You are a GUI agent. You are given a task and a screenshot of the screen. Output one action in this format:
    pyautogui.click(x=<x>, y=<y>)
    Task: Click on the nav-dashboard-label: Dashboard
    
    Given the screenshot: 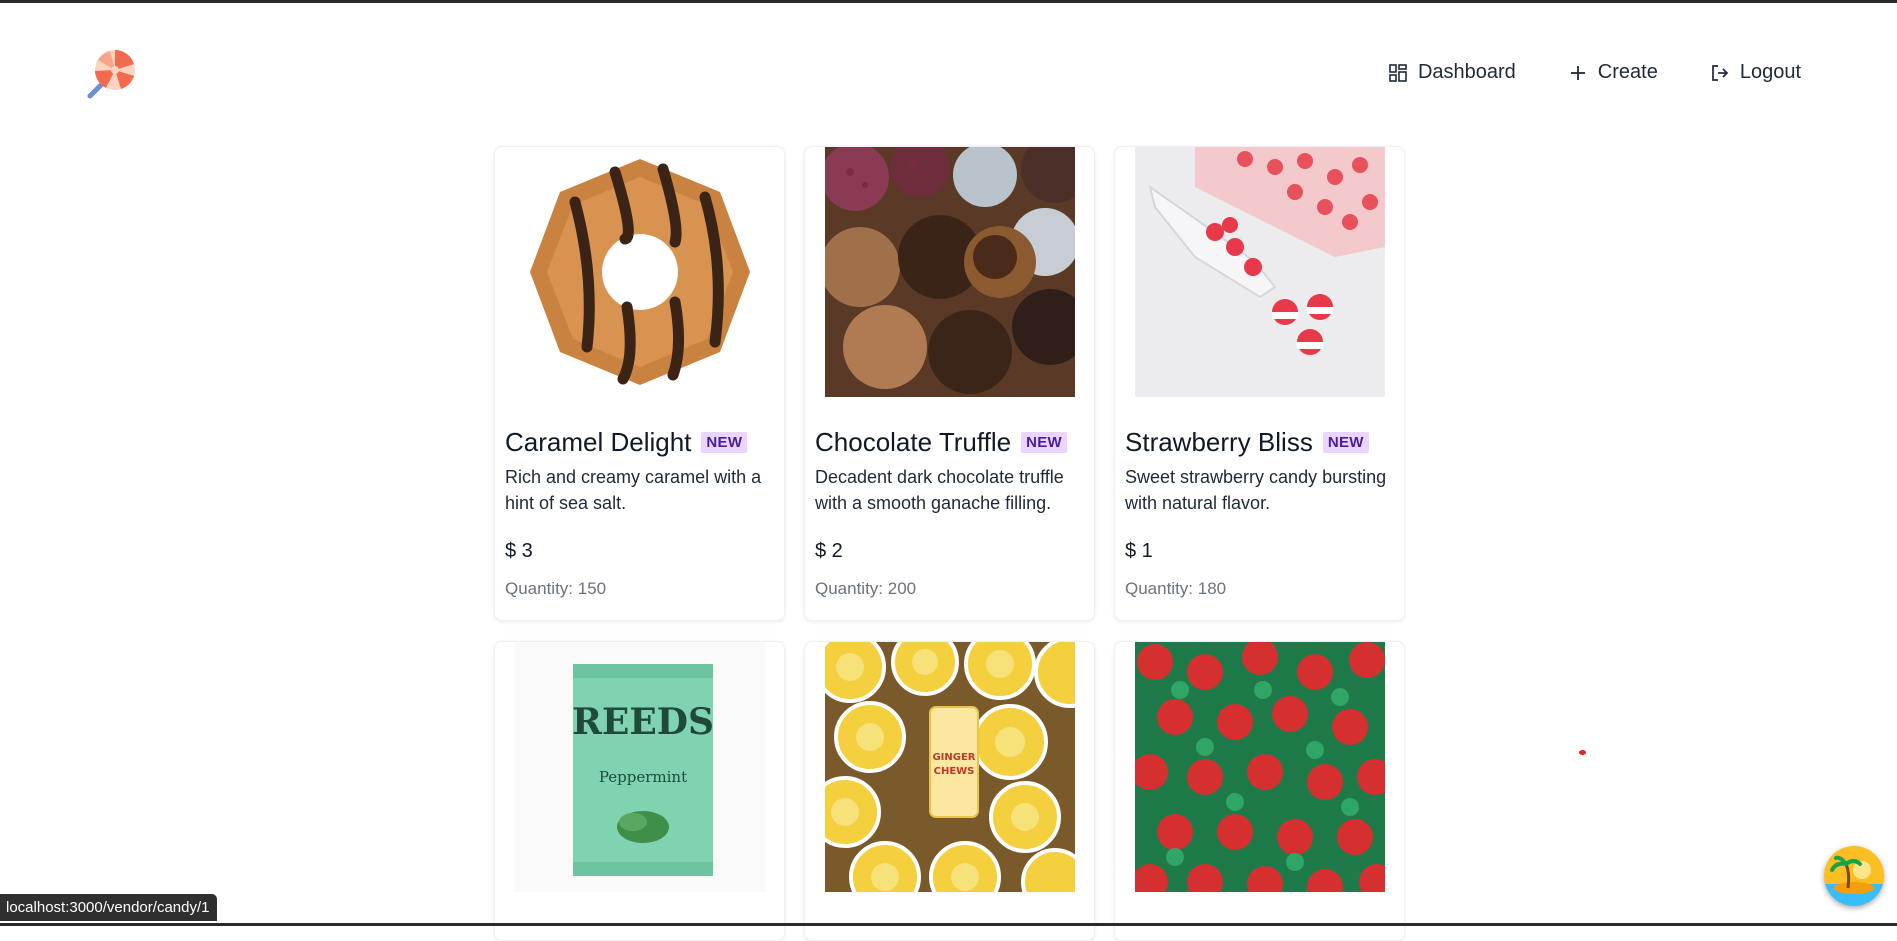 What is the action you would take?
    pyautogui.click(x=1467, y=72)
    